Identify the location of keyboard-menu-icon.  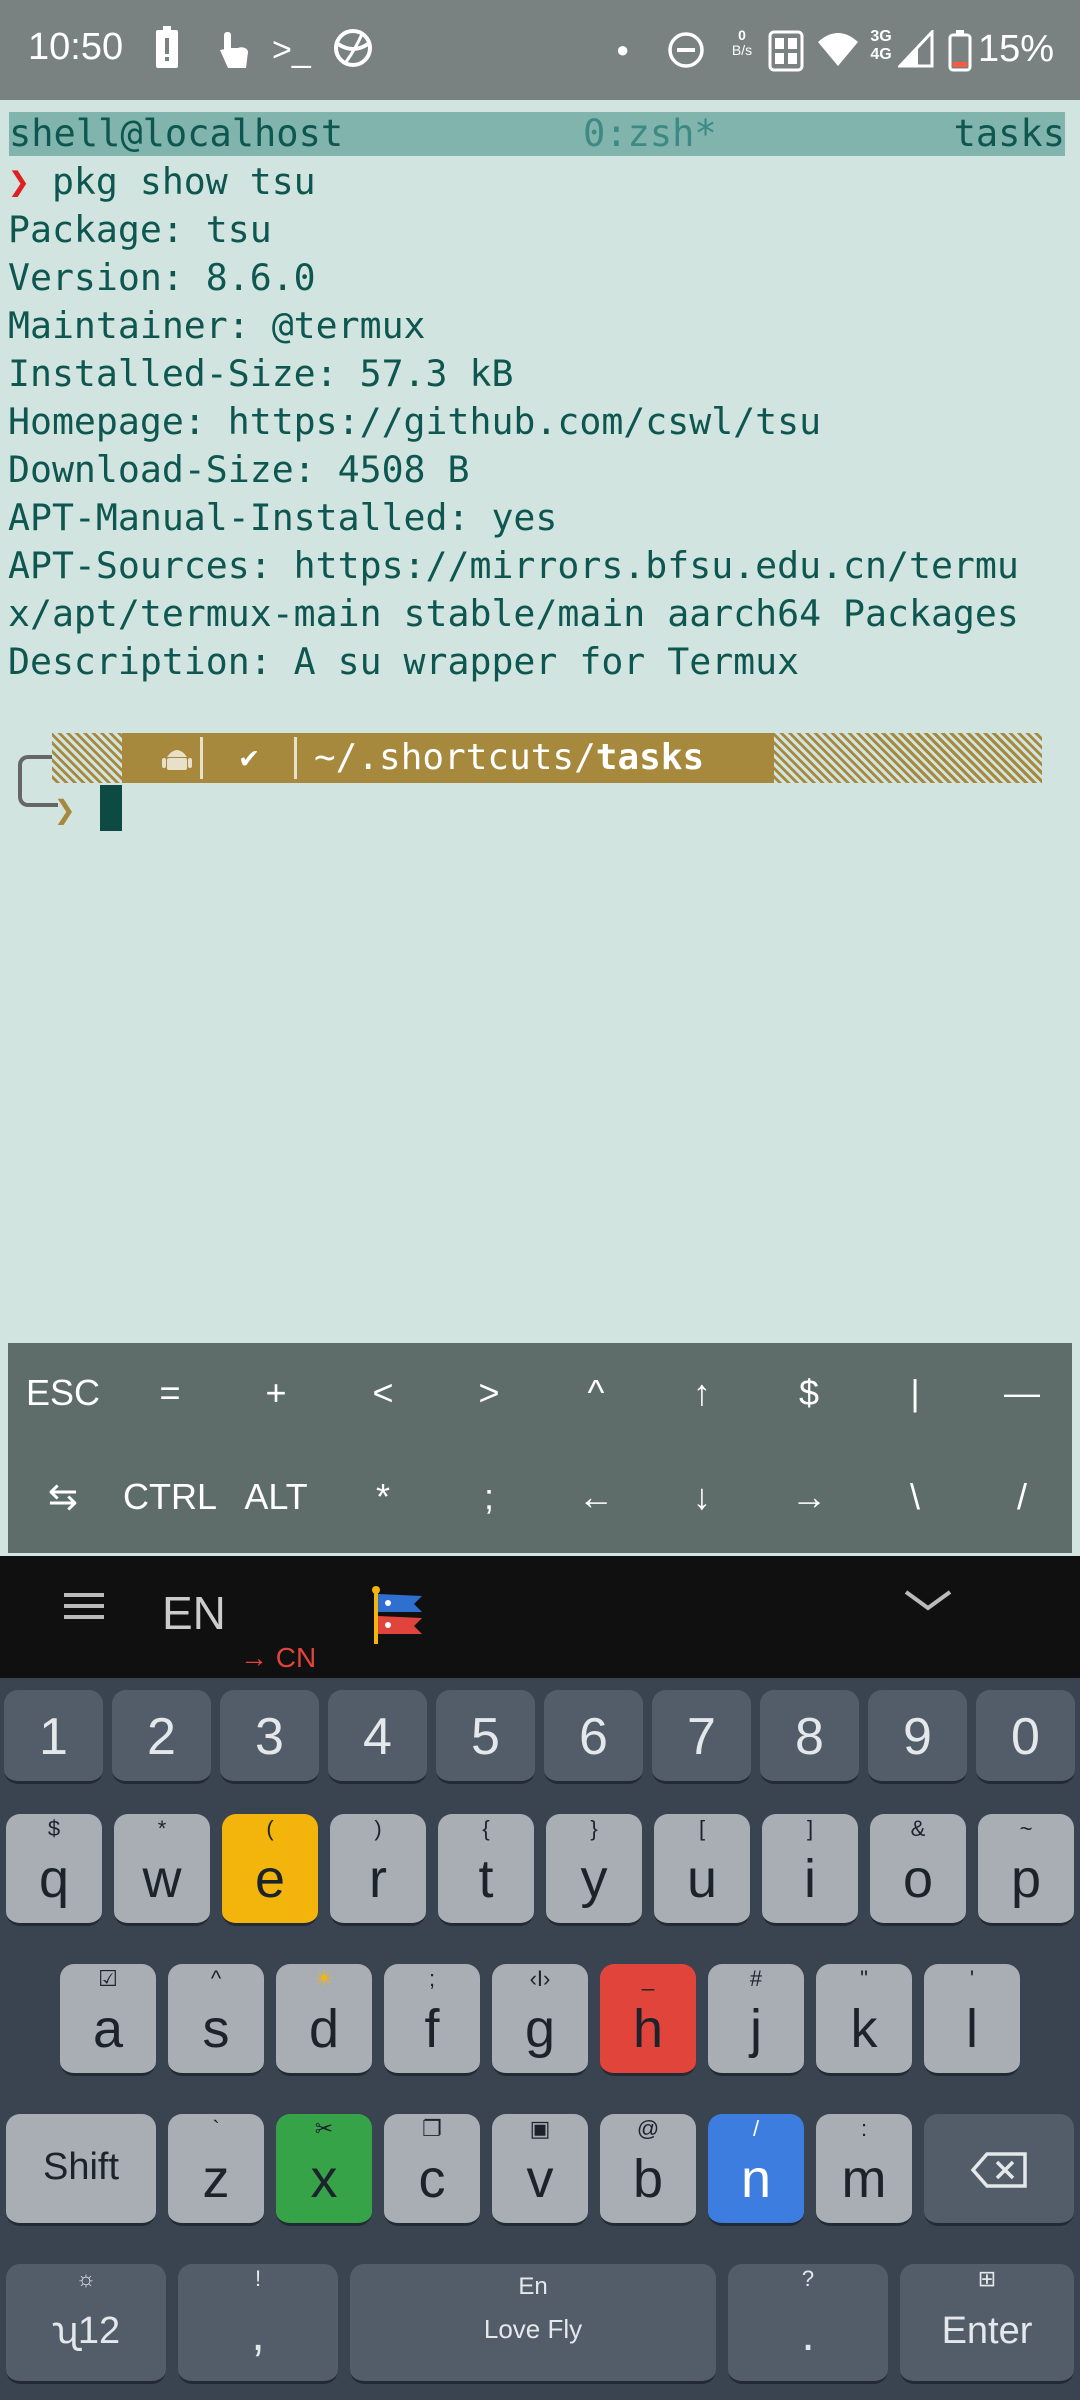
(84, 1606).